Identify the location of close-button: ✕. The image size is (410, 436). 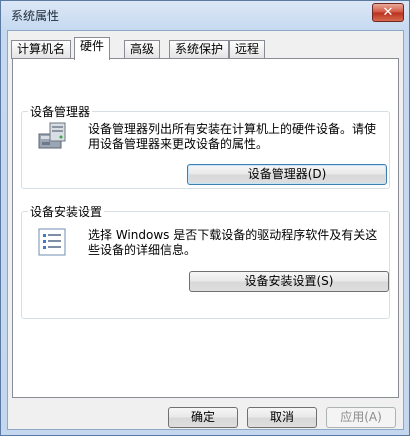
(388, 12).